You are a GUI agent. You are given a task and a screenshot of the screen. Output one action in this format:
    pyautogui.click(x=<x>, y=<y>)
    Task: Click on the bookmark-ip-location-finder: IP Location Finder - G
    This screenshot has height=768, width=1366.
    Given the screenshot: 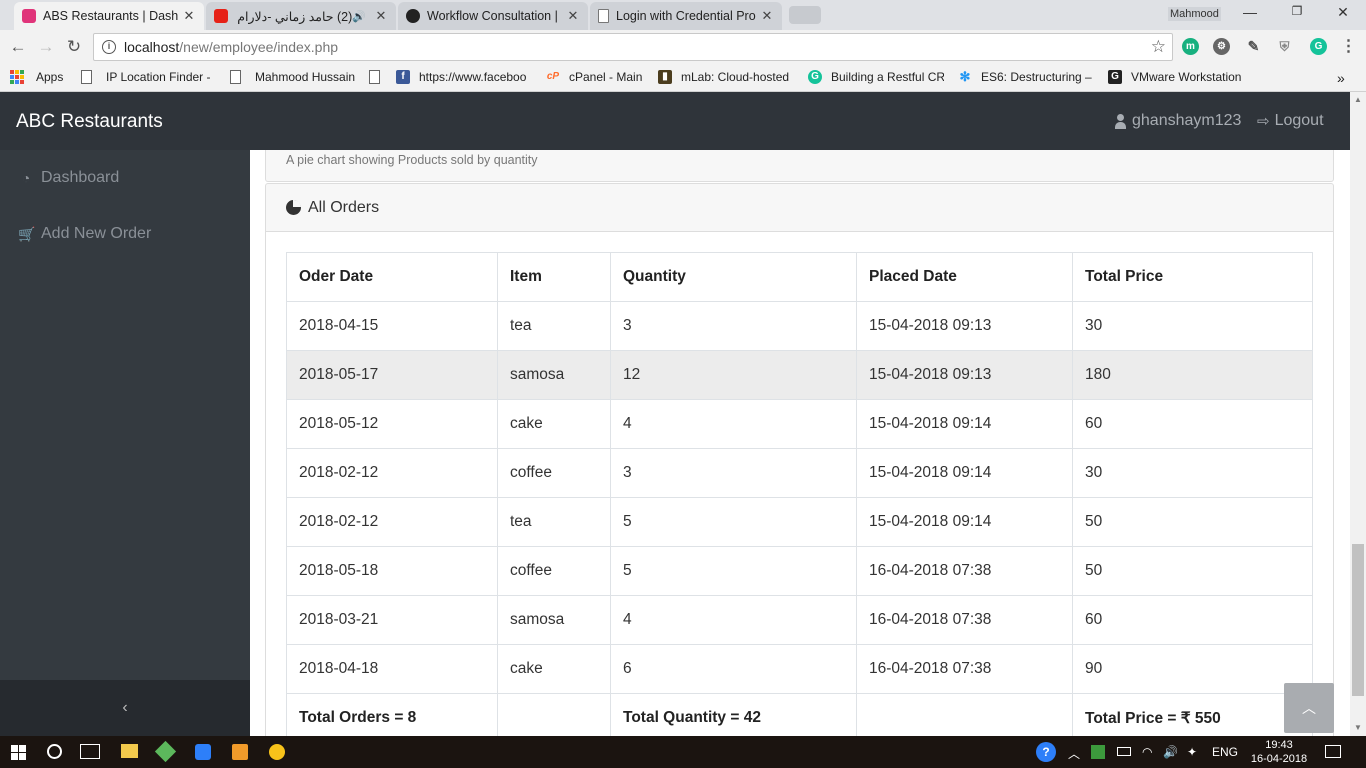 What is the action you would take?
    pyautogui.click(x=146, y=77)
    